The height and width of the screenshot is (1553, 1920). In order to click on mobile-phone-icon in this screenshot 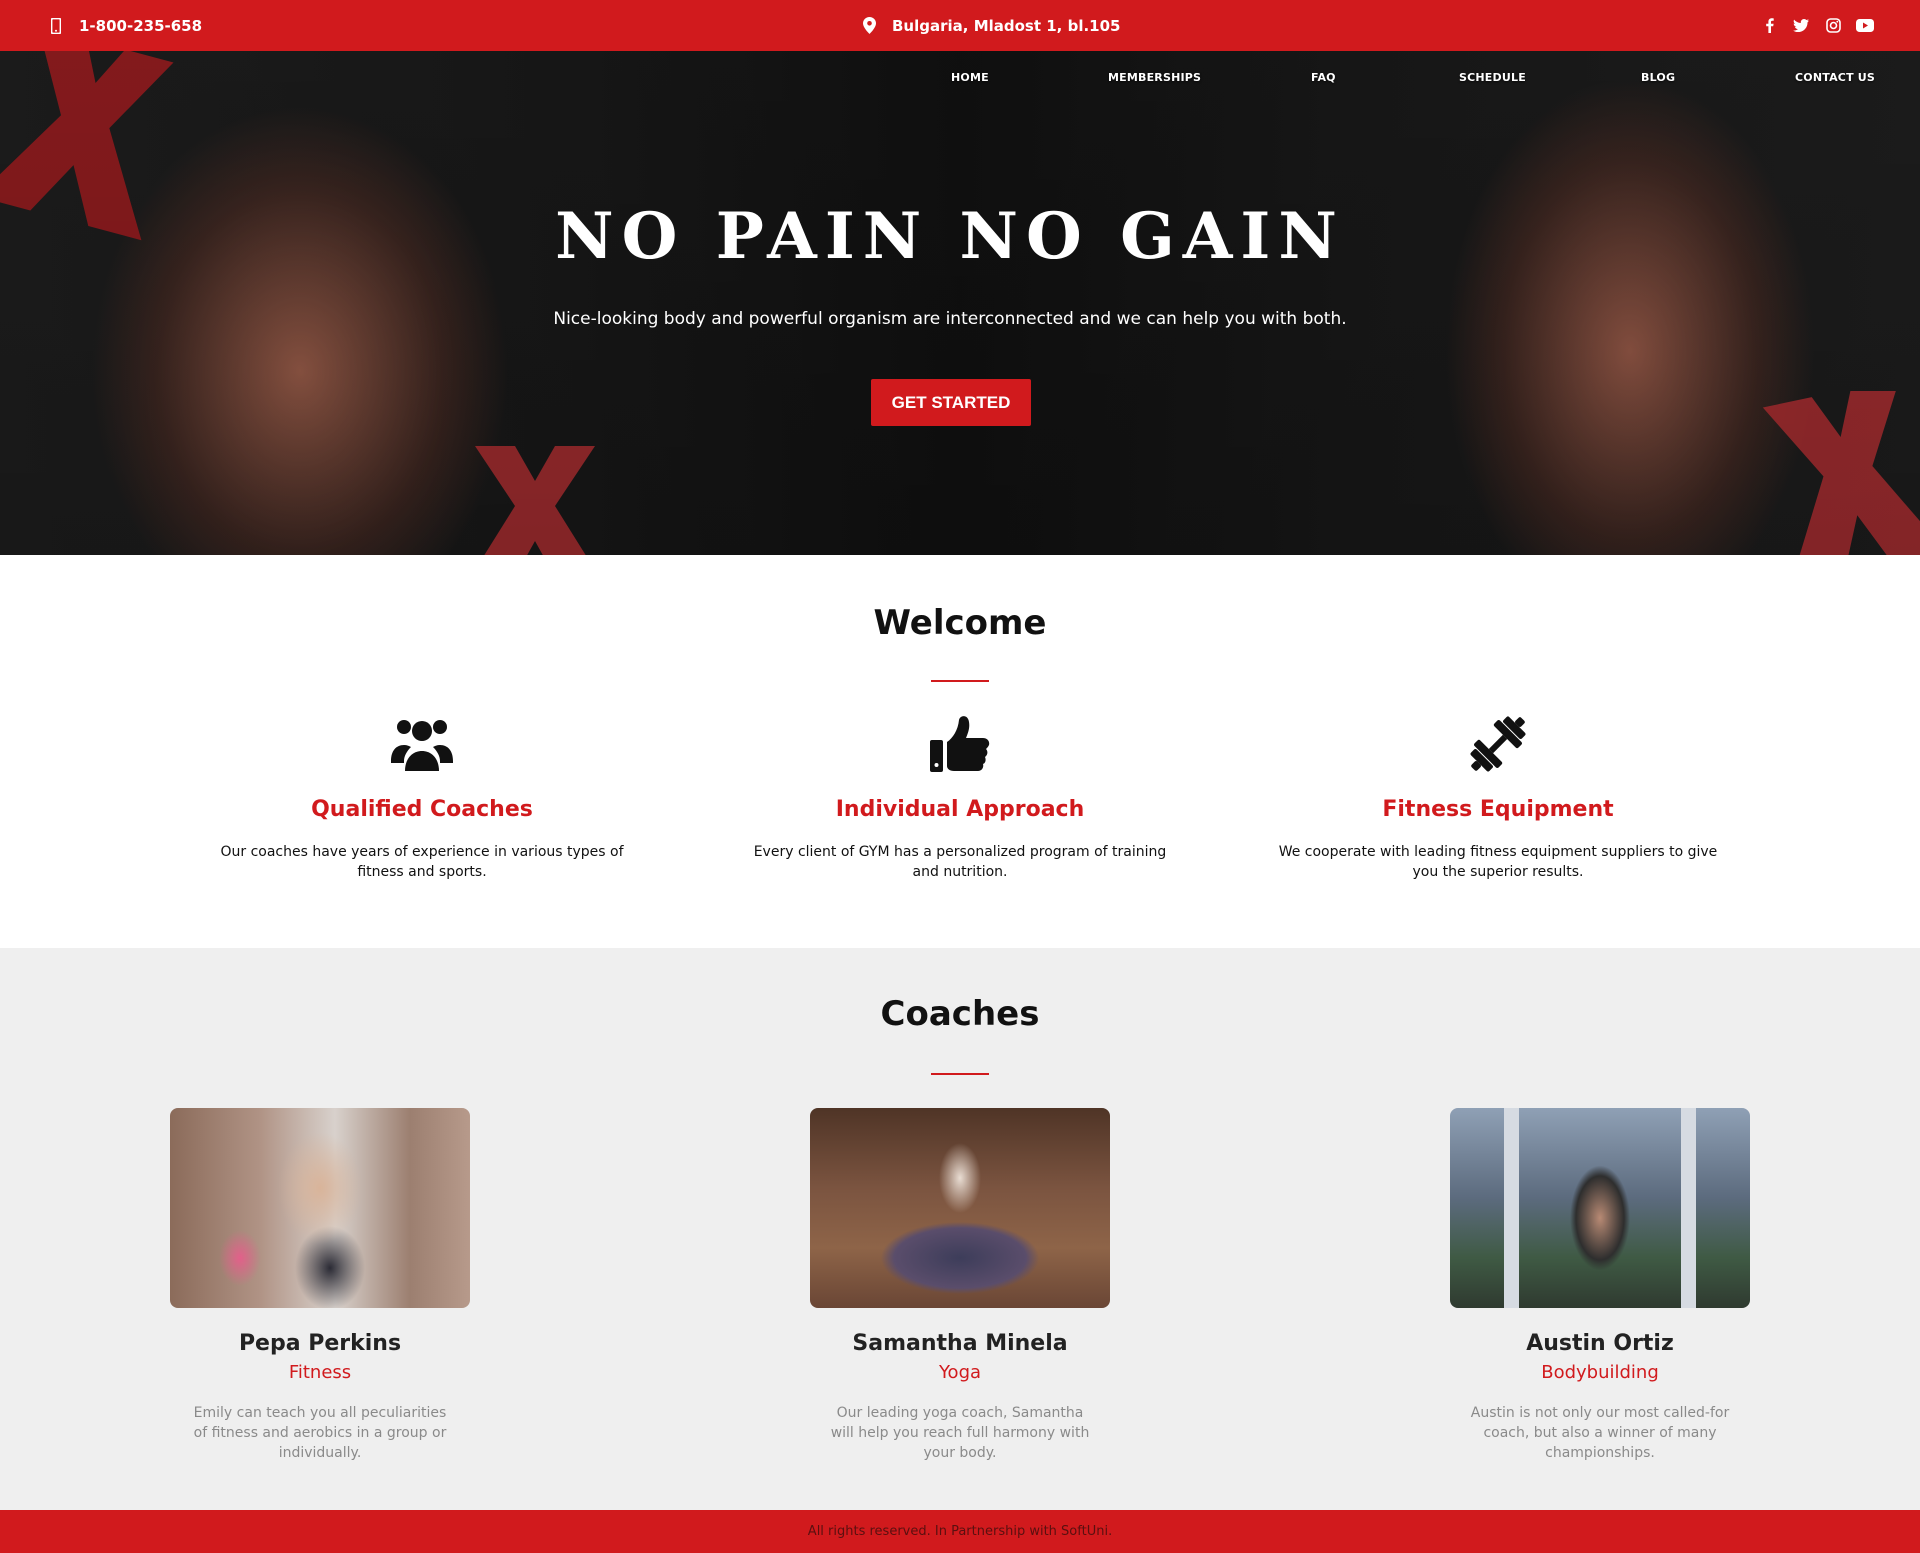, I will do `click(56, 26)`.